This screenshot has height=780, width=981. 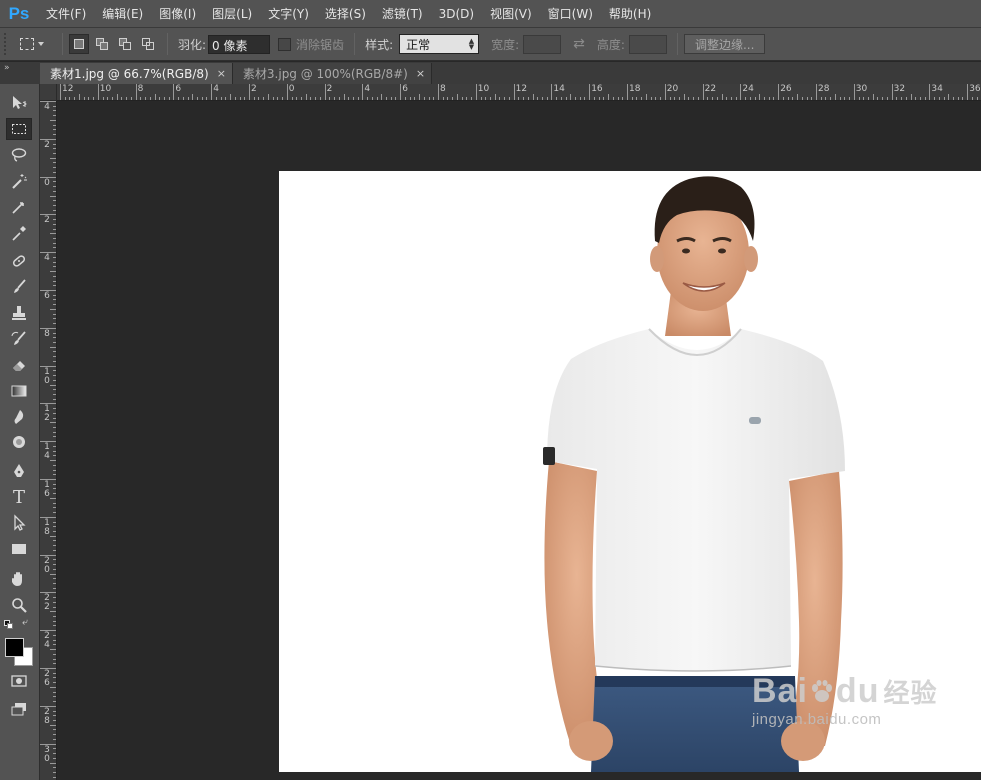 I want to click on screen-mode-icon, so click(x=19, y=709).